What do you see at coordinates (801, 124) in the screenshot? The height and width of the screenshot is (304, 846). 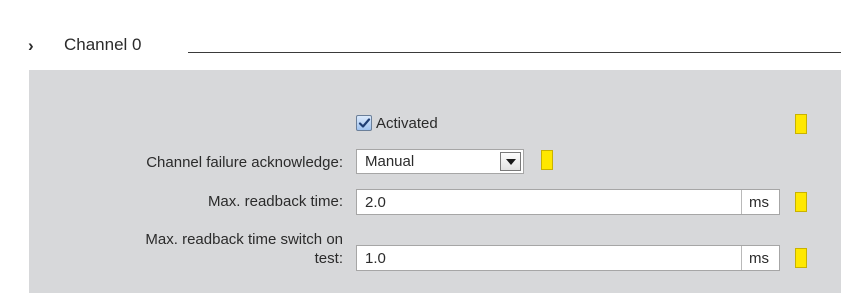 I see `indicator-flag-activated` at bounding box center [801, 124].